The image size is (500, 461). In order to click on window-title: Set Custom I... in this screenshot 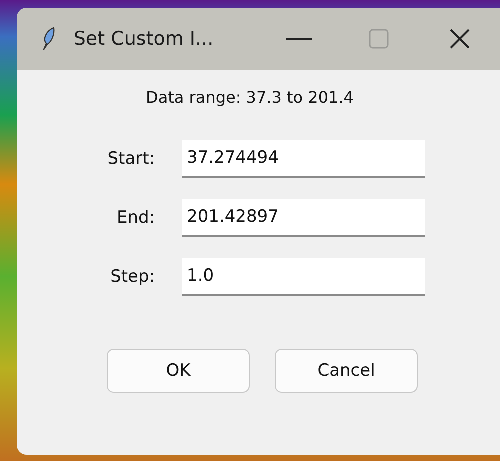, I will do `click(144, 39)`.